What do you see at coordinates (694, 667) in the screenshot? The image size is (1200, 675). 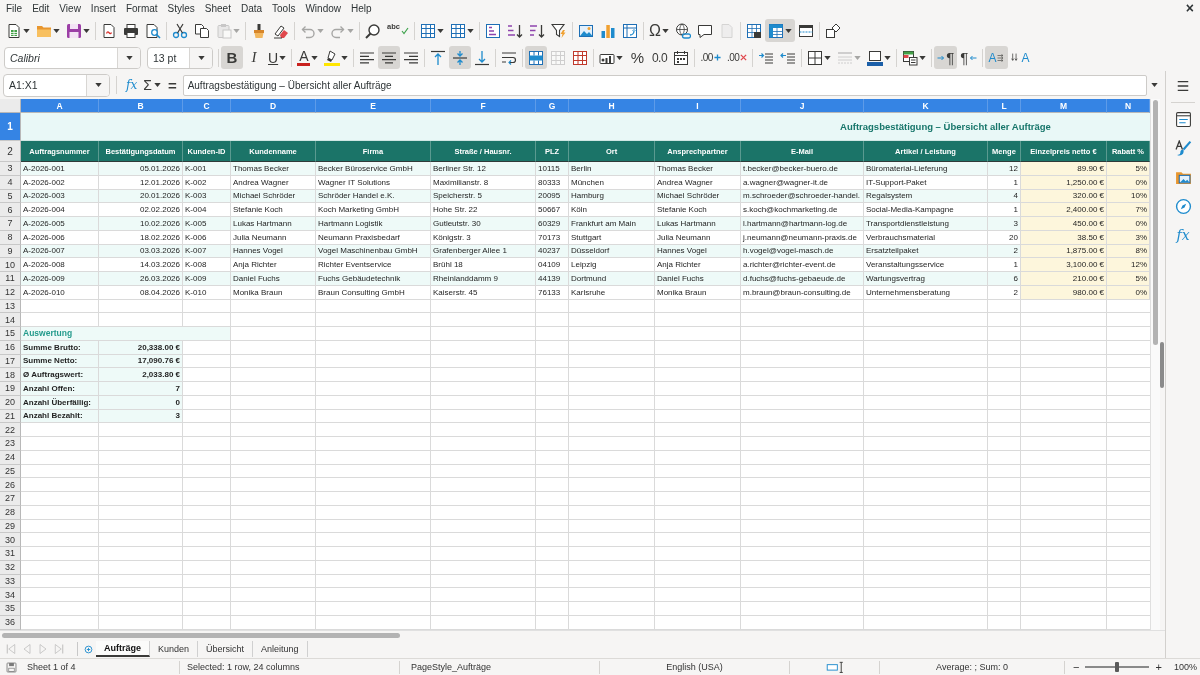 I see `language: English (USA)` at bounding box center [694, 667].